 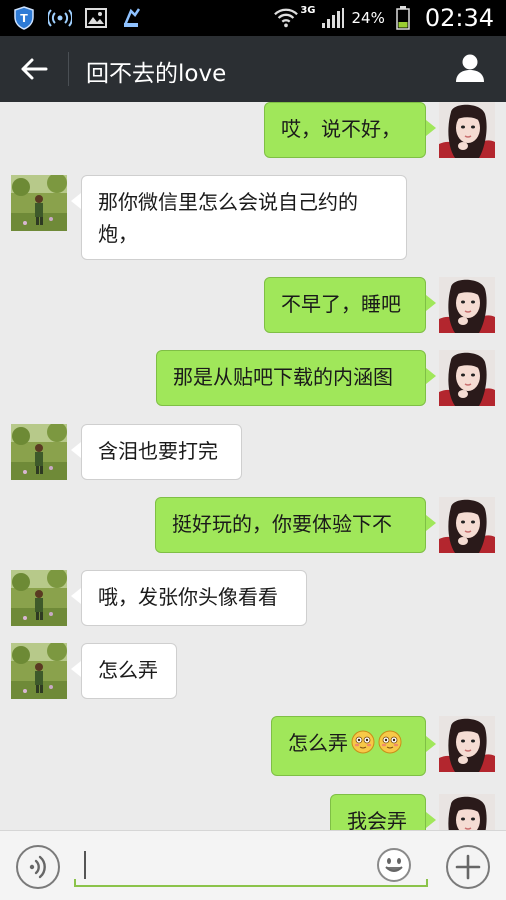 I want to click on outgoing-message-bubble: 怎么弄, so click(x=348, y=746).